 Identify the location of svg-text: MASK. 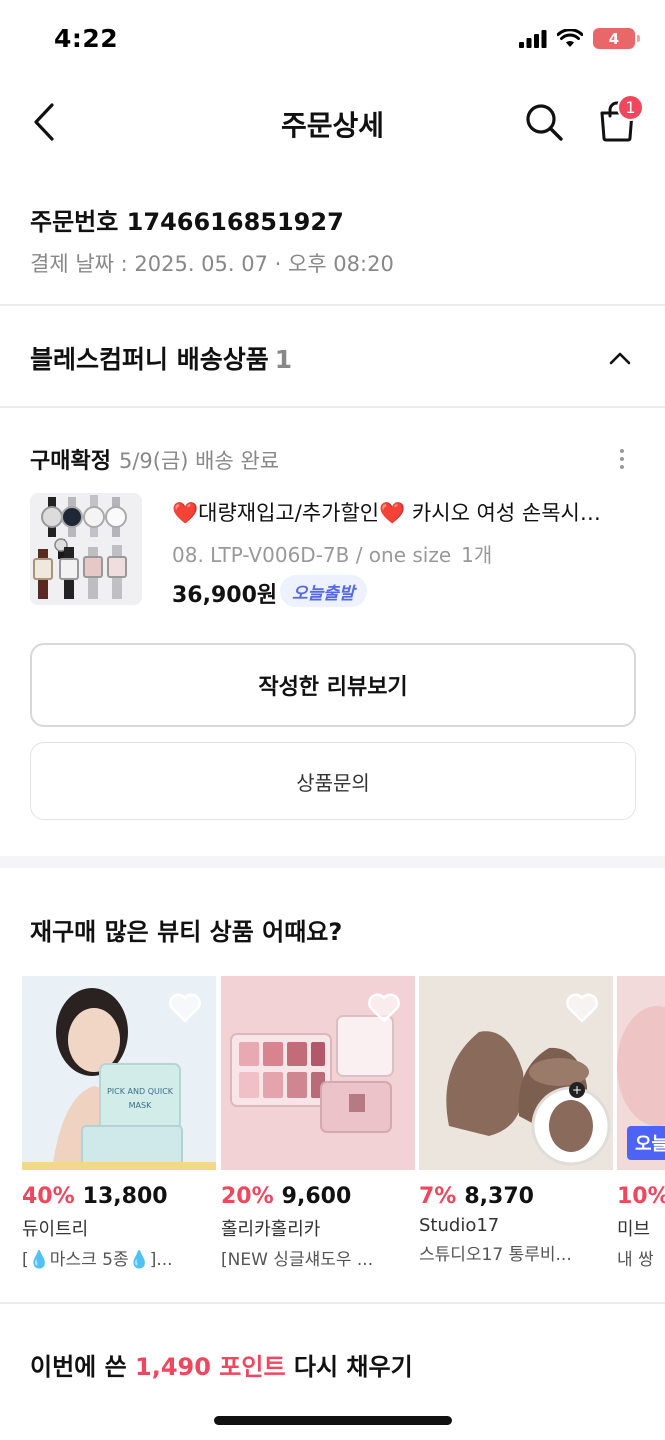
(140, 1105).